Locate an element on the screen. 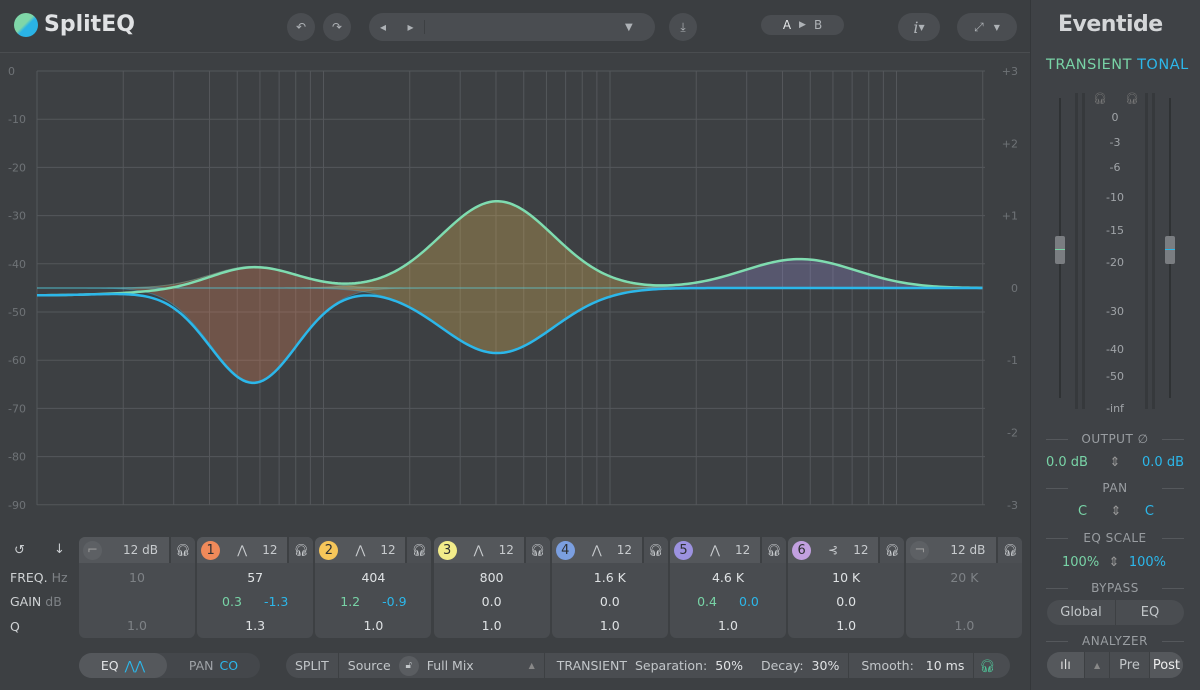 This screenshot has height=690, width=1200. a-button: A is located at coordinates (787, 25).